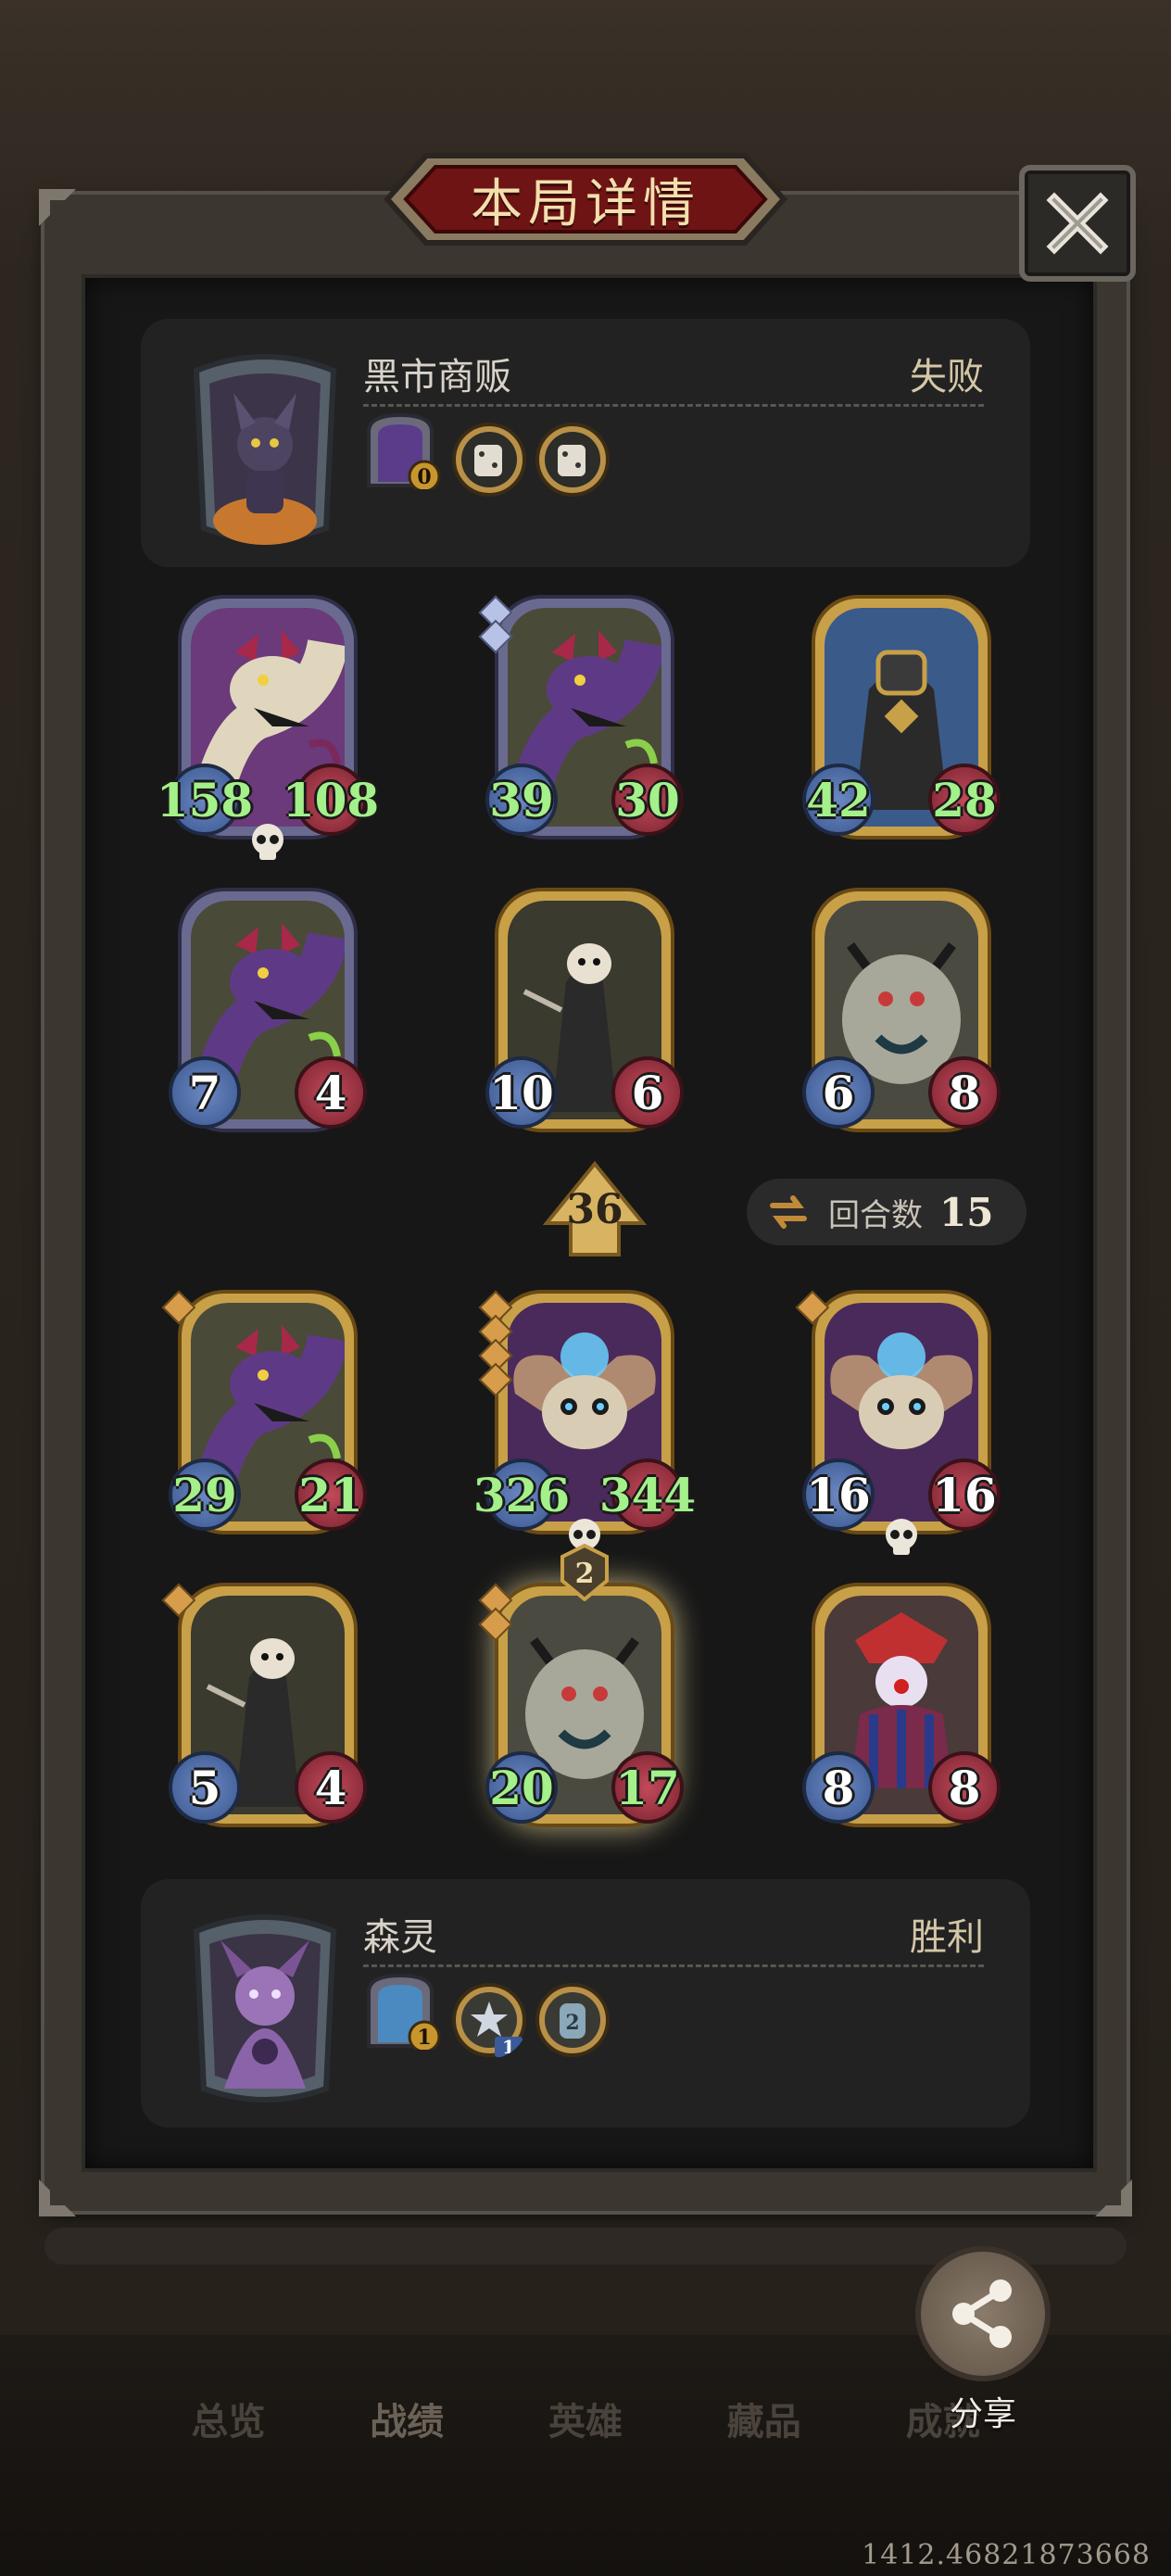 The height and width of the screenshot is (2576, 1171). What do you see at coordinates (902, 721) in the screenshot?
I see `minion-card: 42 28` at bounding box center [902, 721].